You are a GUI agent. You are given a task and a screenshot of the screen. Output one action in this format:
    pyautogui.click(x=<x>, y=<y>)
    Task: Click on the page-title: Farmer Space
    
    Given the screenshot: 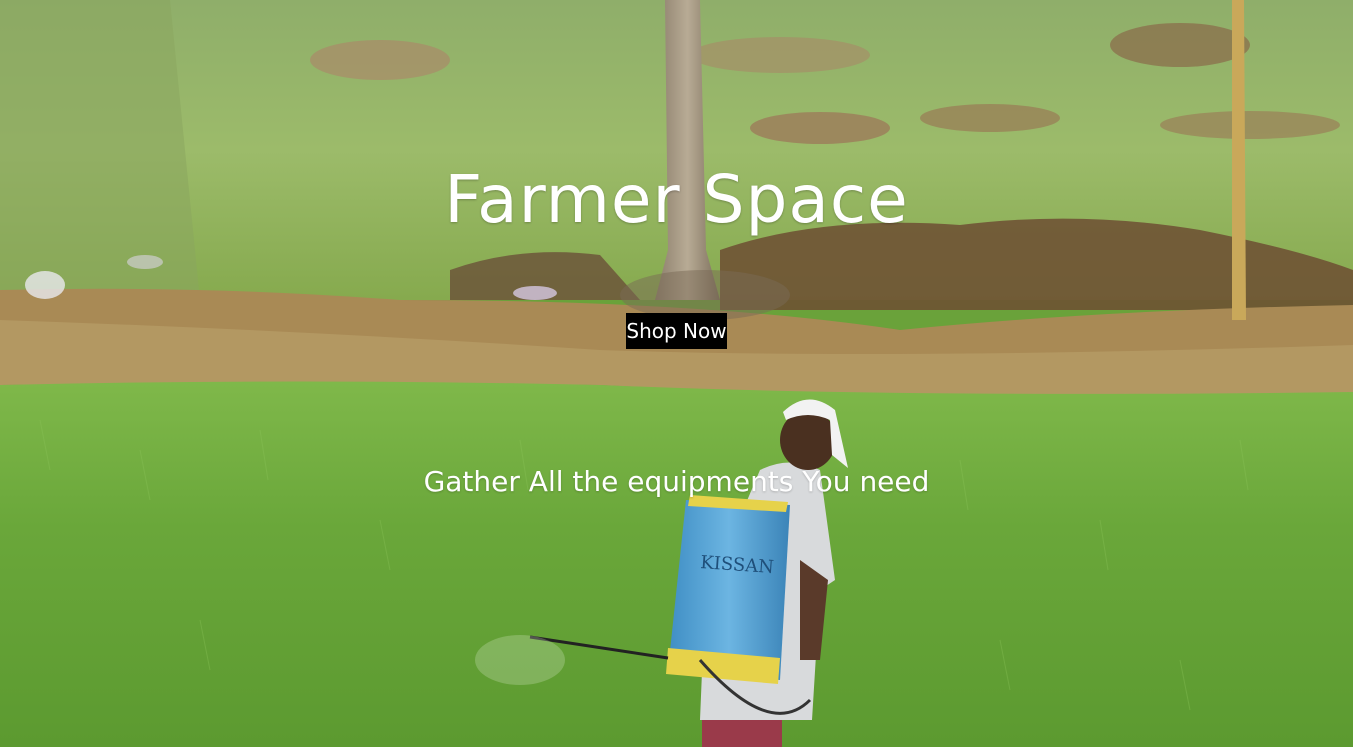 What is the action you would take?
    pyautogui.click(x=676, y=199)
    